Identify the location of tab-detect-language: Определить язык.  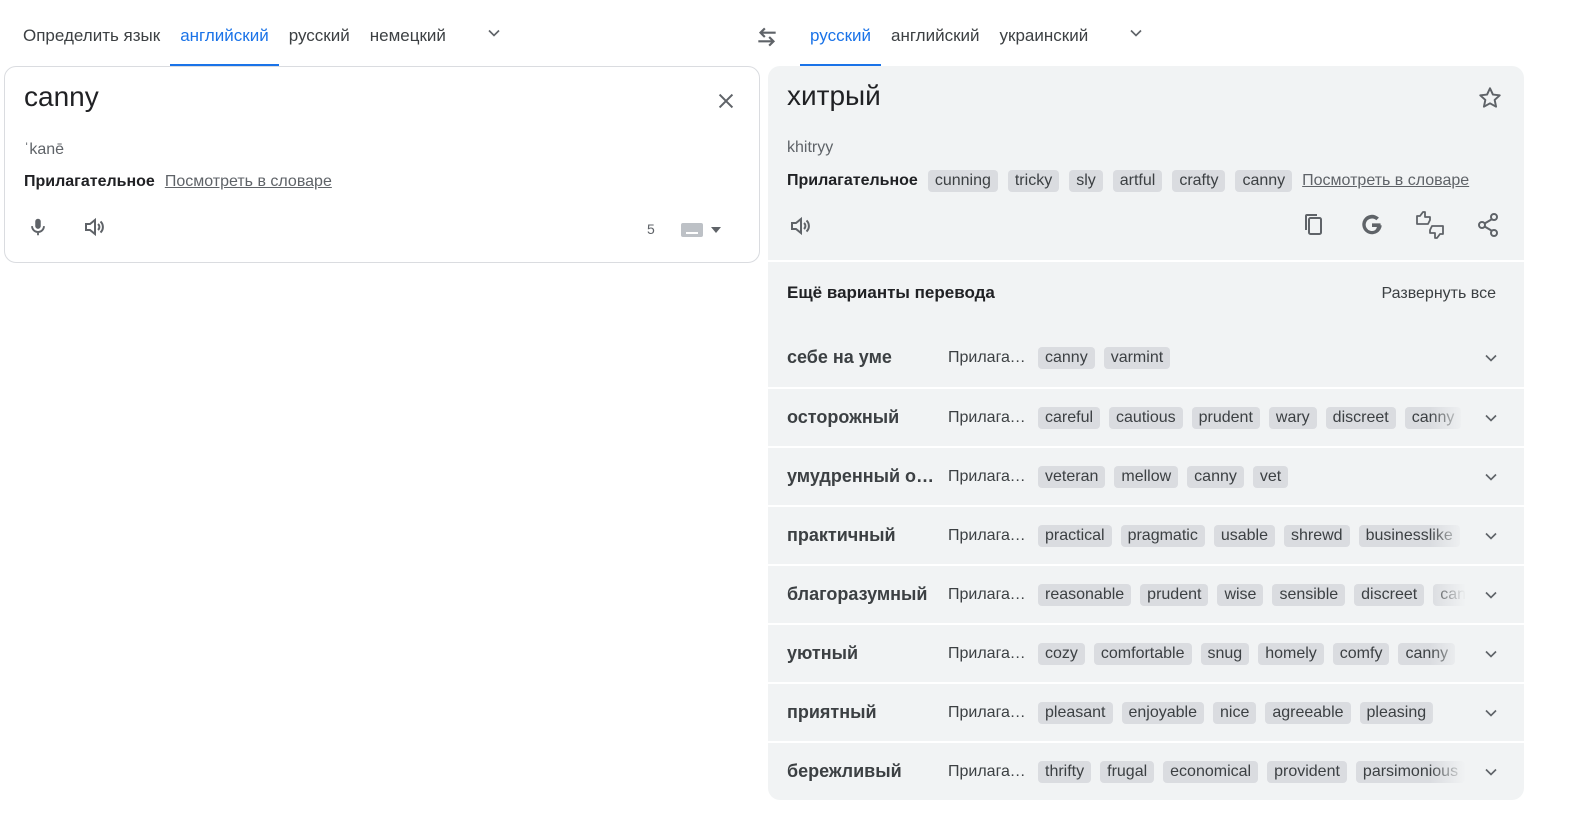
(91, 33).